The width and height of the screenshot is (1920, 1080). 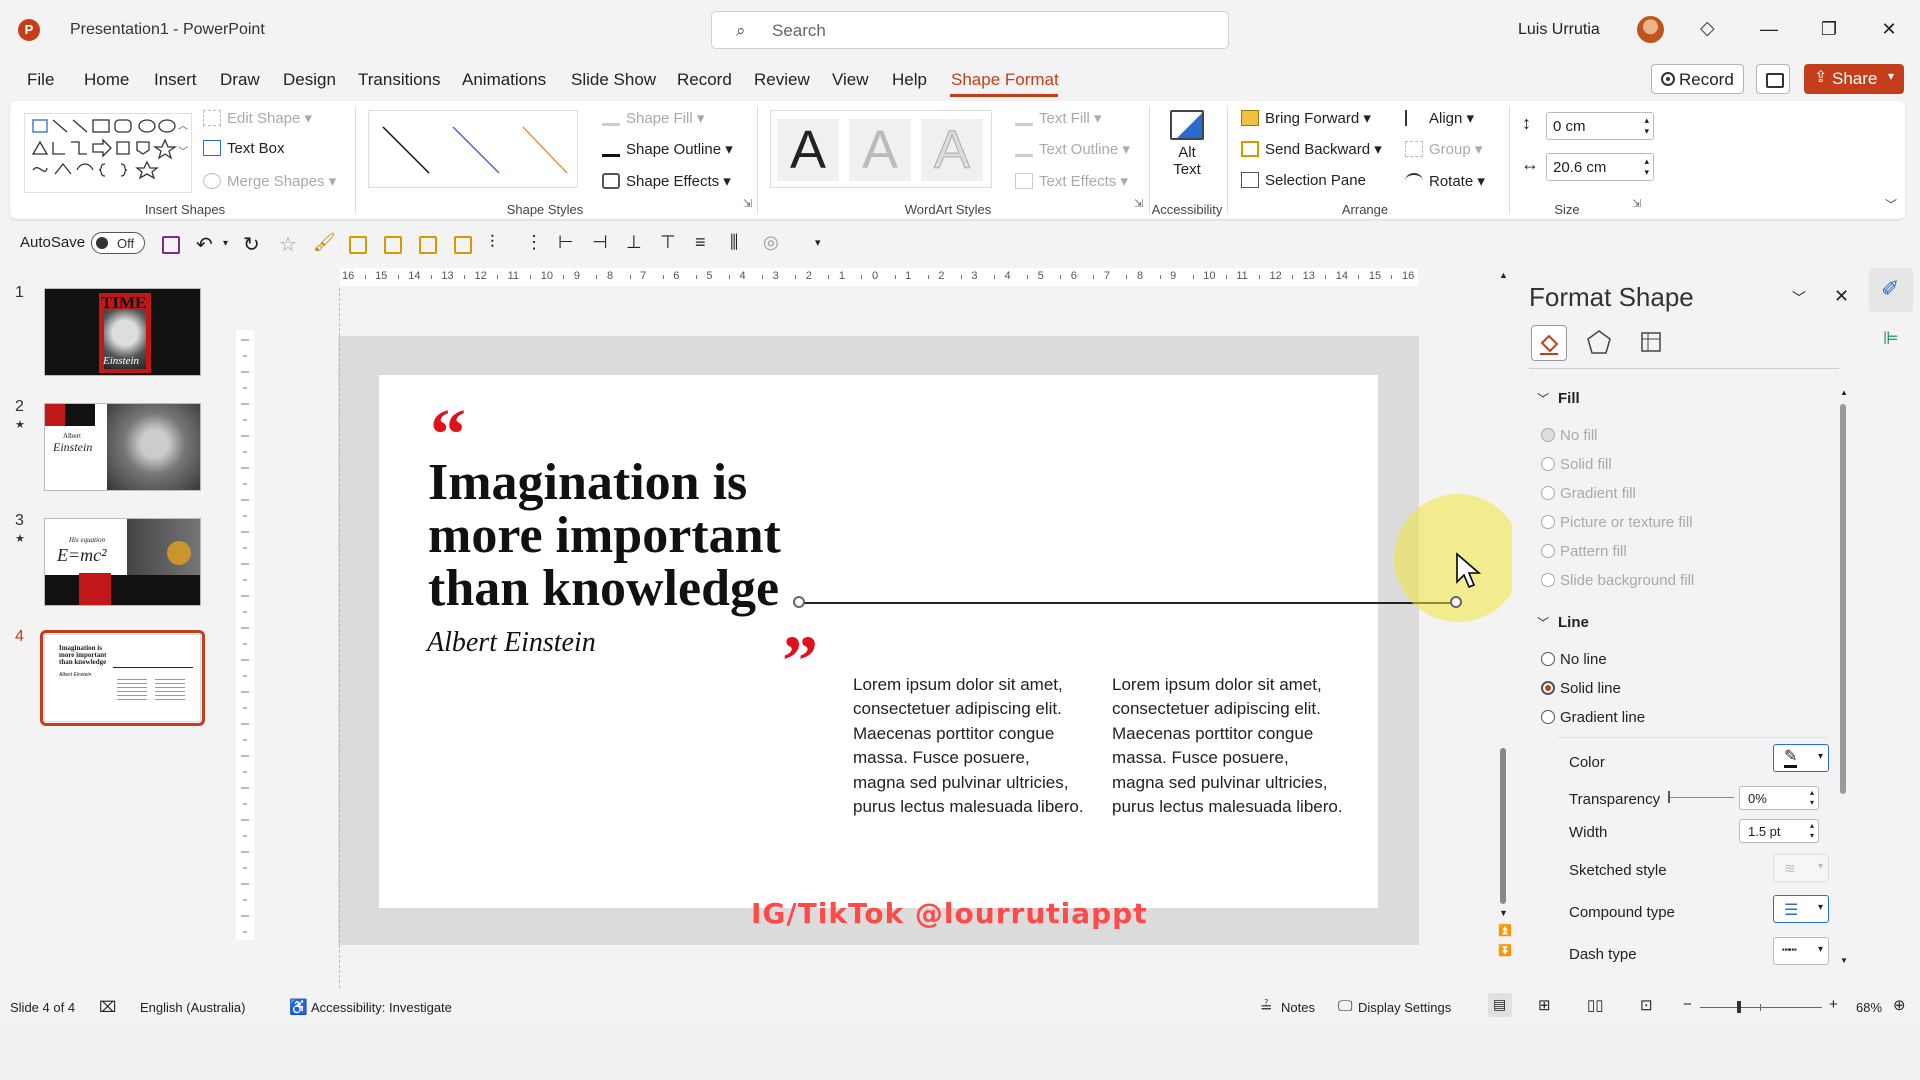 I want to click on slide-thumbnail-3: His equation E=mc², so click(x=122, y=562).